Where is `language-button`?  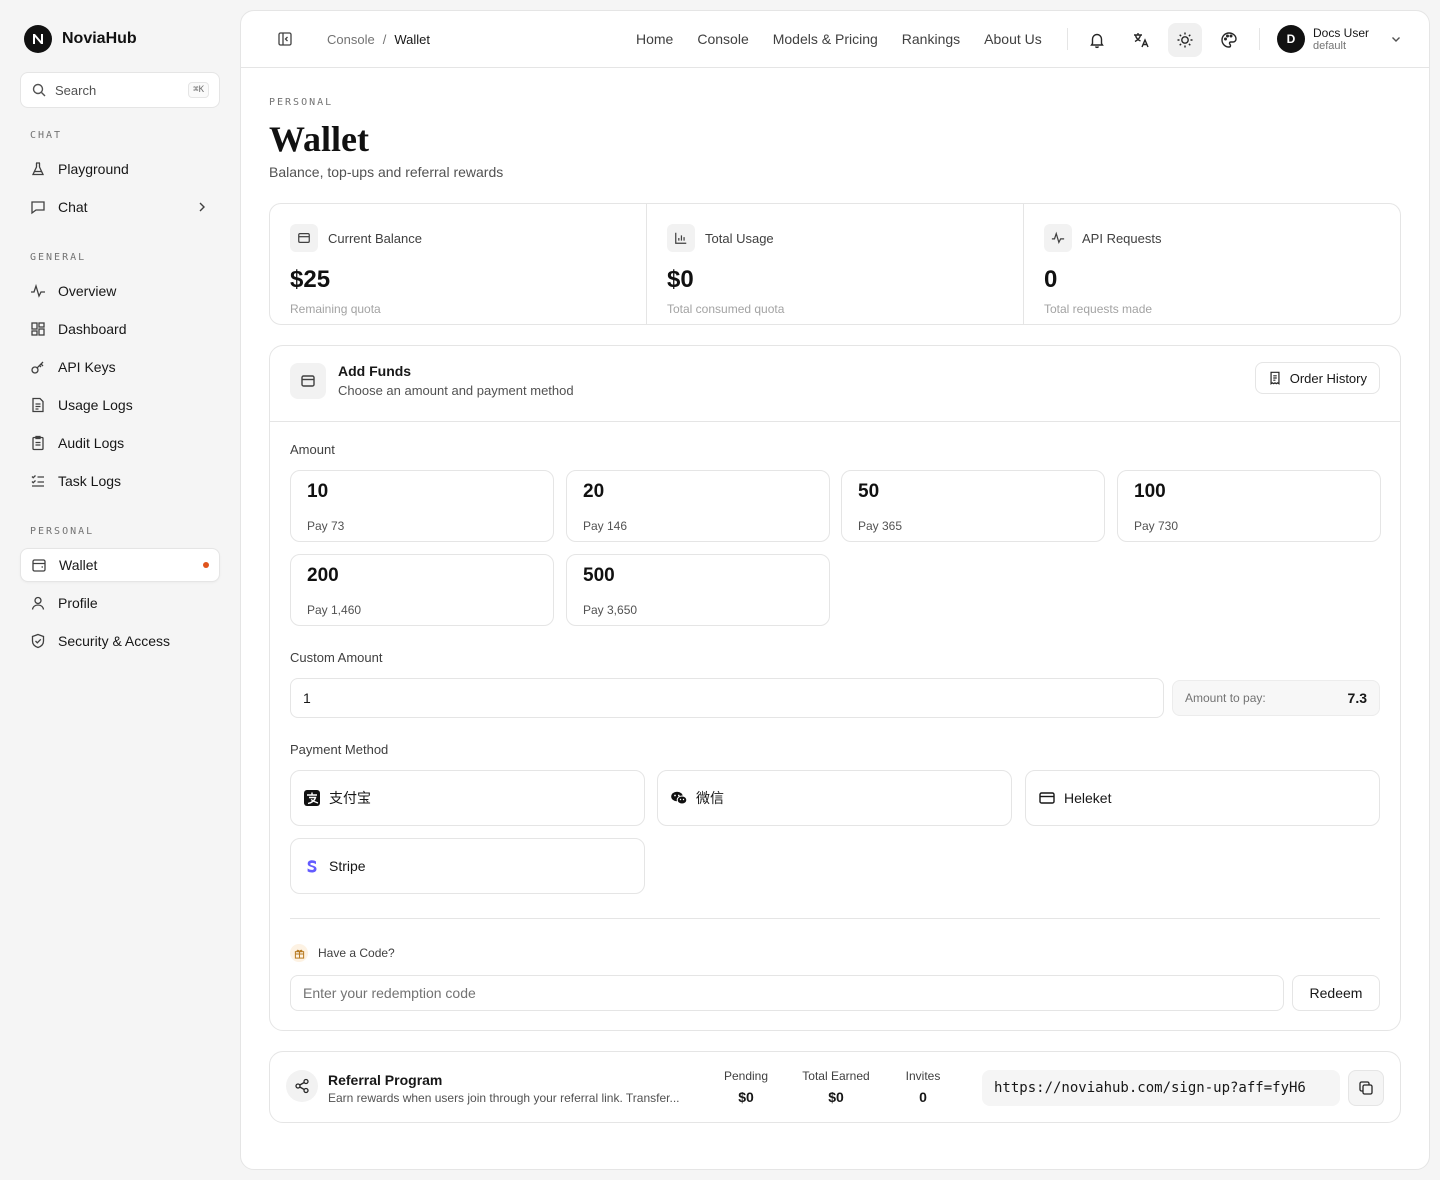
language-button is located at coordinates (1141, 40).